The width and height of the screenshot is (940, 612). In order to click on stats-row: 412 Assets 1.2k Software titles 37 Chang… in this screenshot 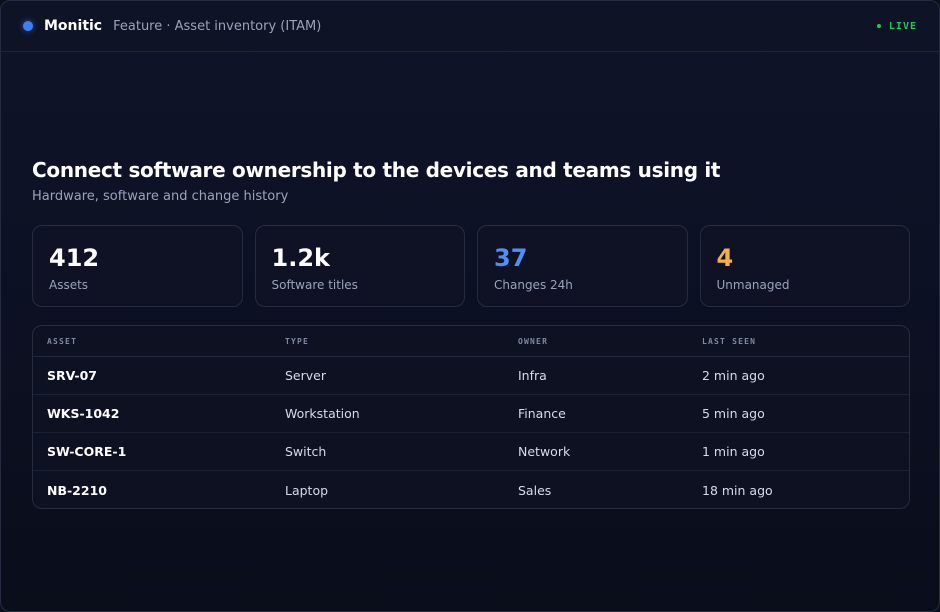, I will do `click(471, 266)`.